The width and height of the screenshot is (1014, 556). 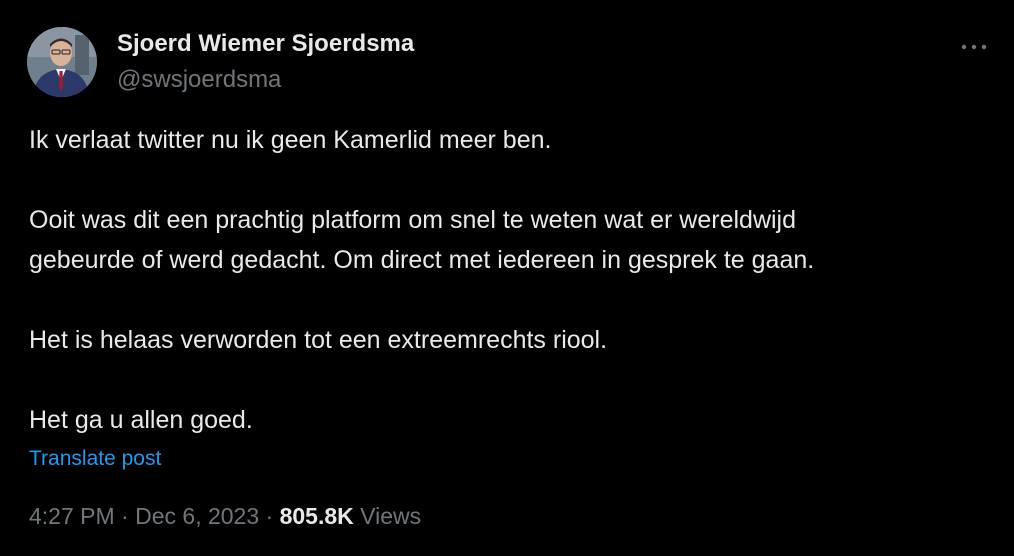 What do you see at coordinates (317, 516) in the screenshot?
I see `views-count: 805.8K` at bounding box center [317, 516].